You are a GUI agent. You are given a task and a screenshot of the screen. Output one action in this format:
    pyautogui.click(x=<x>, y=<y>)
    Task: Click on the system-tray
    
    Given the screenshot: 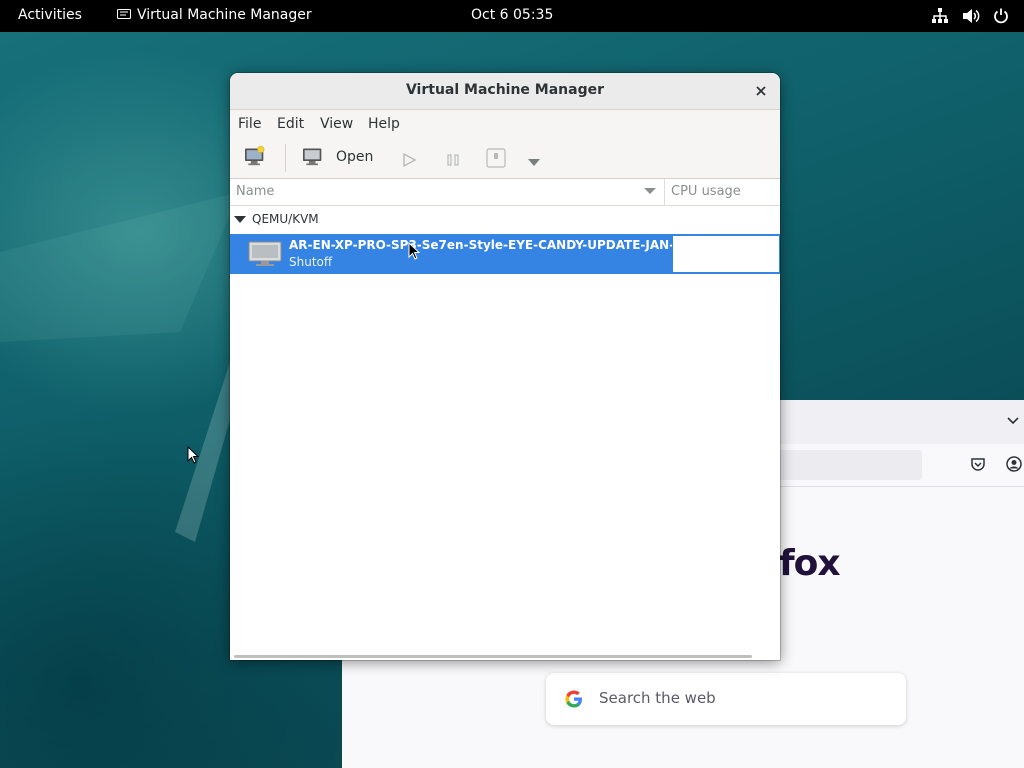 What is the action you would take?
    pyautogui.click(x=966, y=16)
    